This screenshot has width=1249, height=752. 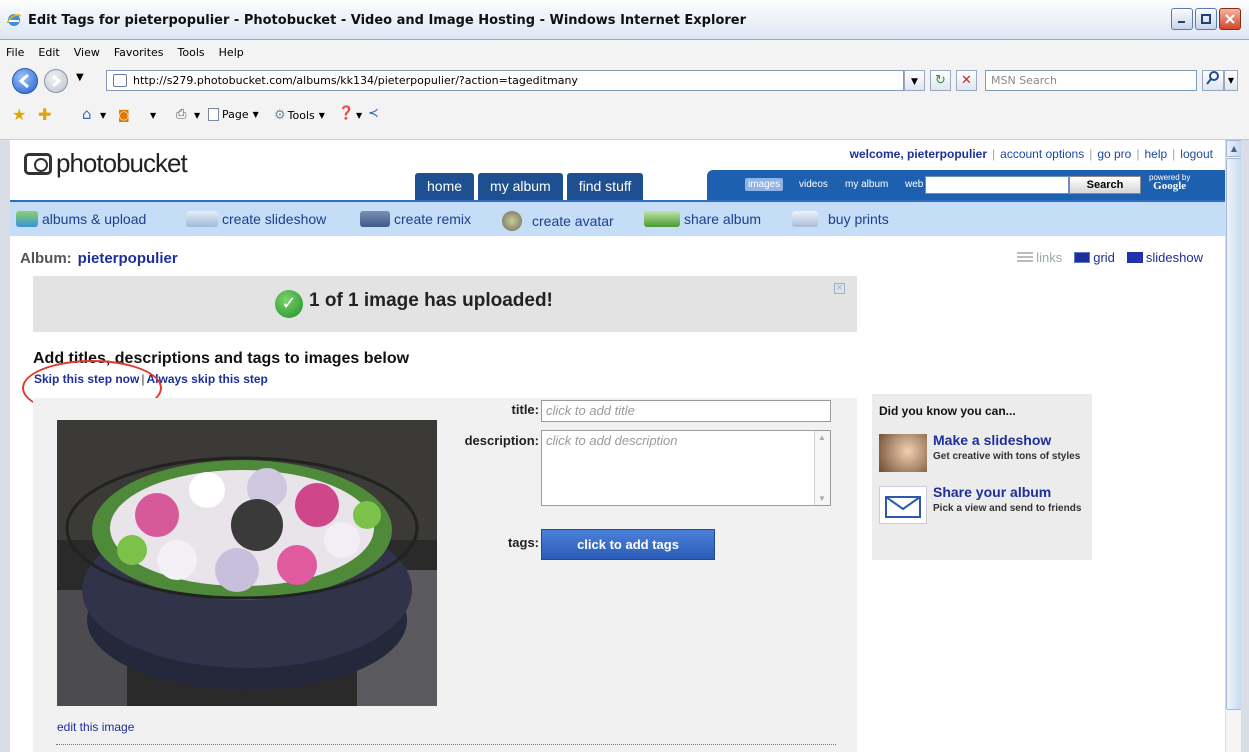 I want to click on logo-text: photobucket, so click(x=122, y=163).